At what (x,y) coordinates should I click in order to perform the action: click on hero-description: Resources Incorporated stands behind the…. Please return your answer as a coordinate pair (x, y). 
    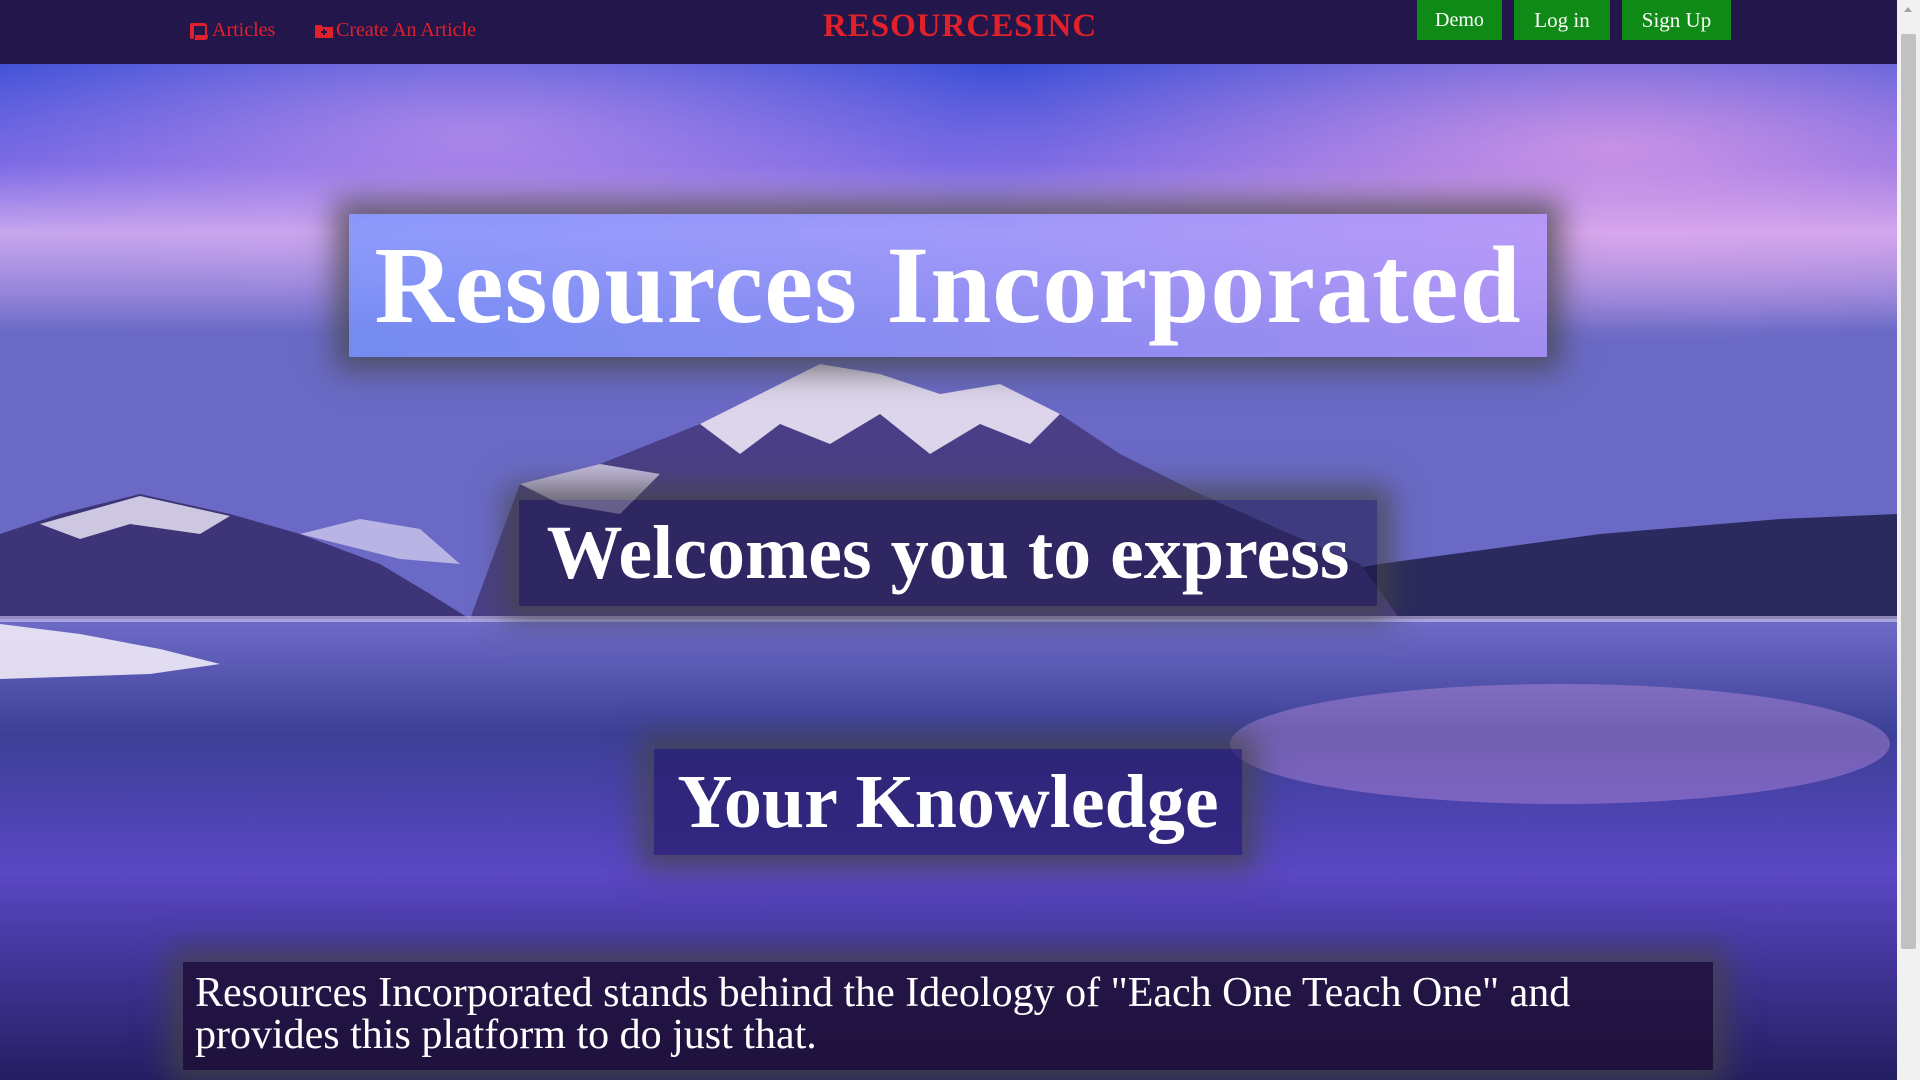
    Looking at the image, I should click on (948, 1016).